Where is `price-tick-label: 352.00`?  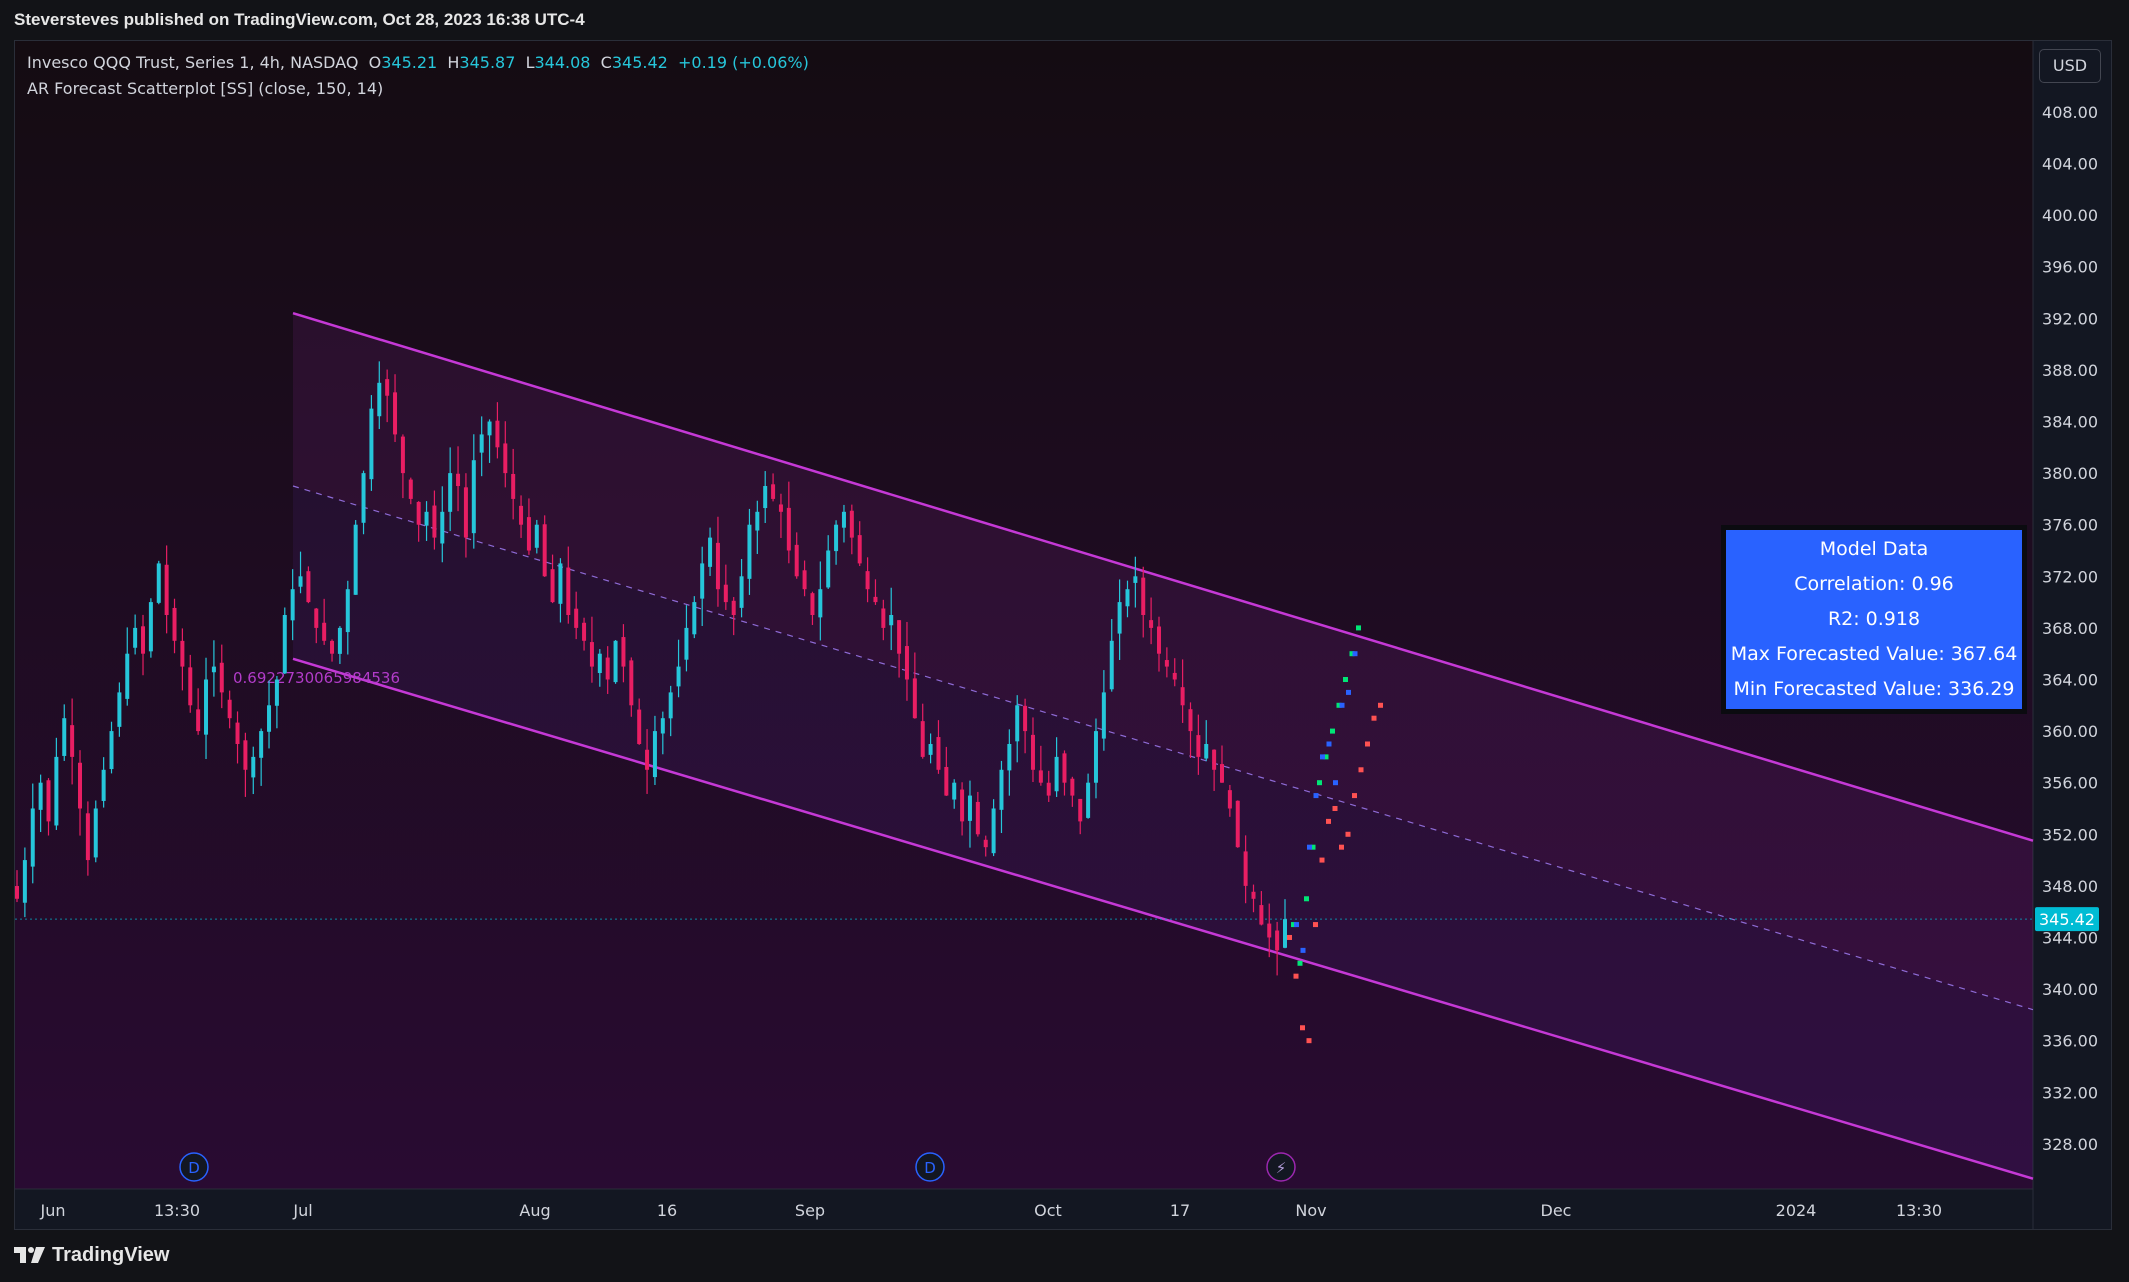
price-tick-label: 352.00 is located at coordinates (2070, 834).